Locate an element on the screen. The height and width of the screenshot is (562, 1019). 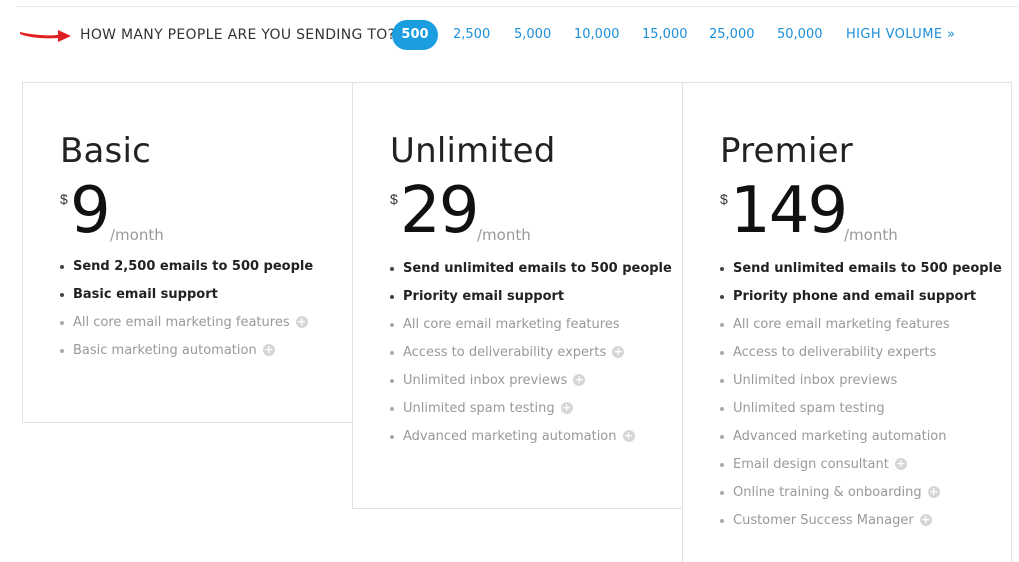
volume-option-5000: 5,000 is located at coordinates (532, 34).